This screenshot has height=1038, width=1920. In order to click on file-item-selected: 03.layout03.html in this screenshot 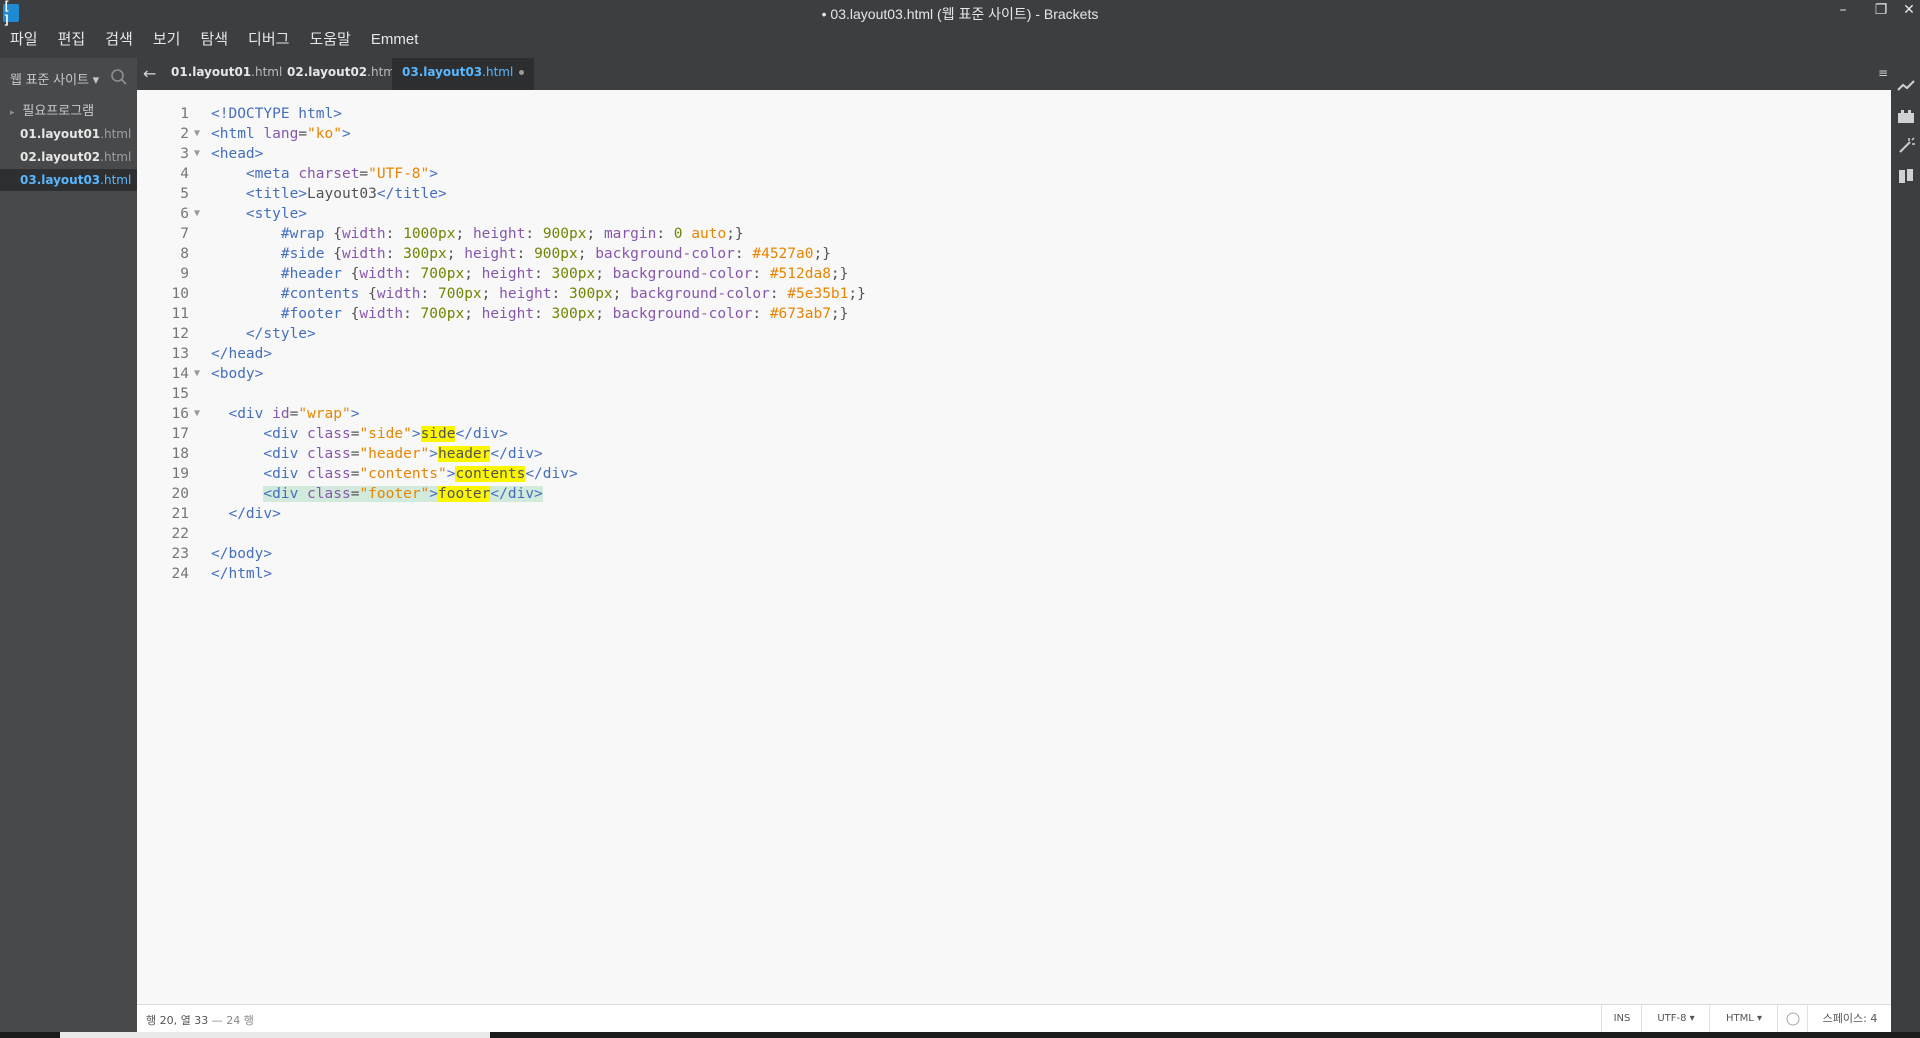, I will do `click(68, 180)`.